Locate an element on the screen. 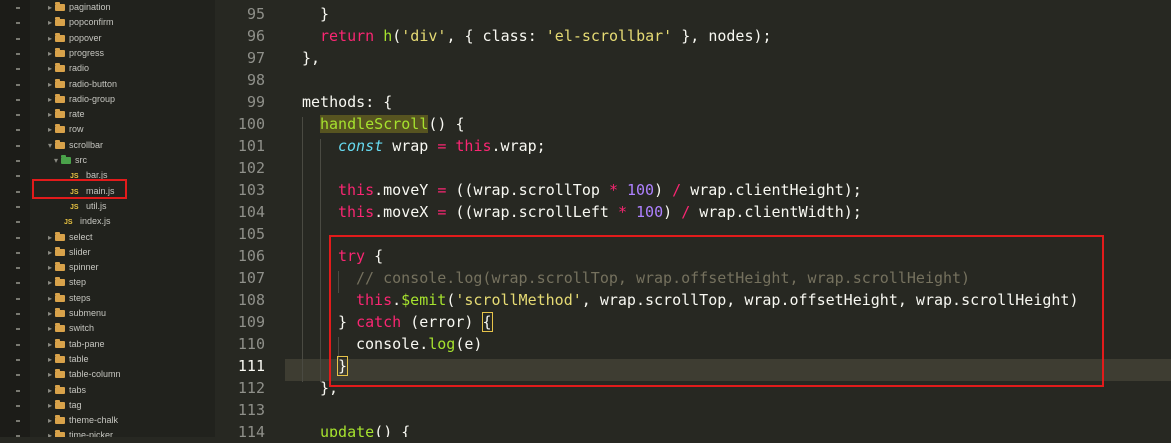 This screenshot has width=1171, height=443. tree-item-label: progress is located at coordinates (87, 53).